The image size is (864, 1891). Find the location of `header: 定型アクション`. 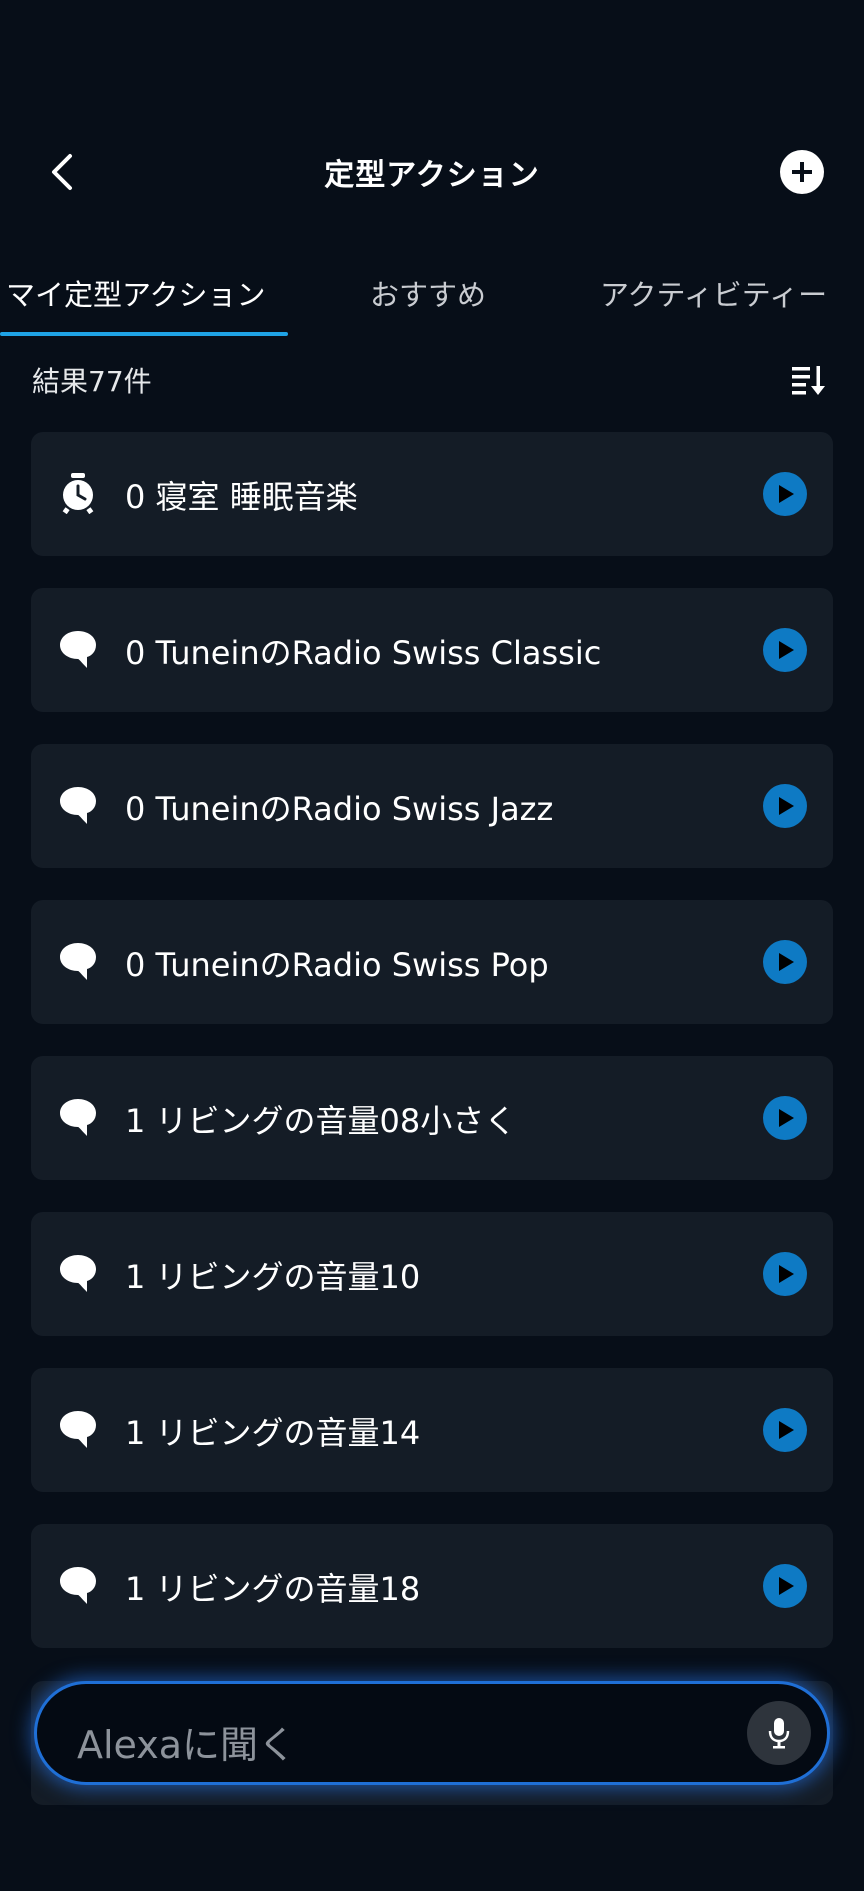

header: 定型アクション is located at coordinates (432, 172).